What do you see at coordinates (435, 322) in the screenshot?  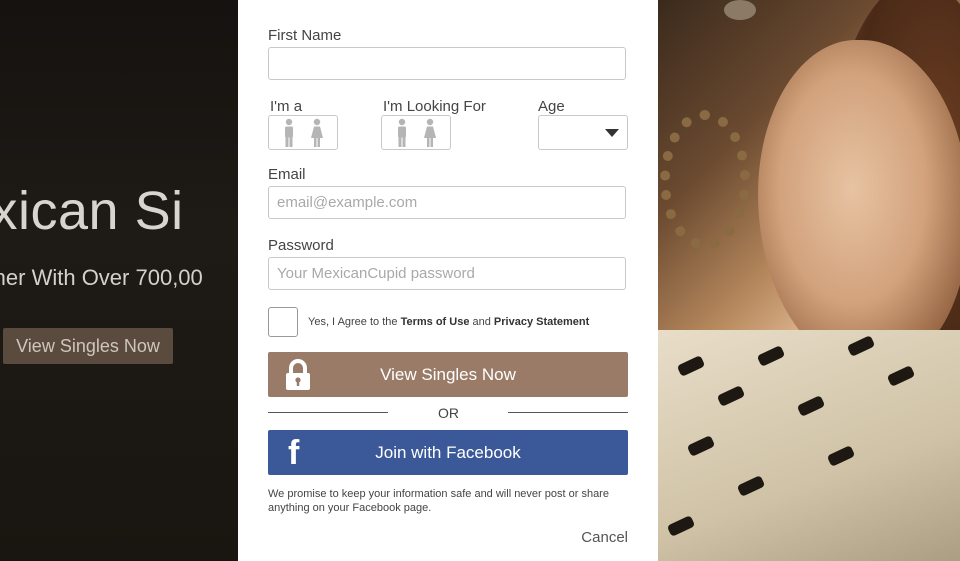 I see `terms-of-use-link: Terms of Use` at bounding box center [435, 322].